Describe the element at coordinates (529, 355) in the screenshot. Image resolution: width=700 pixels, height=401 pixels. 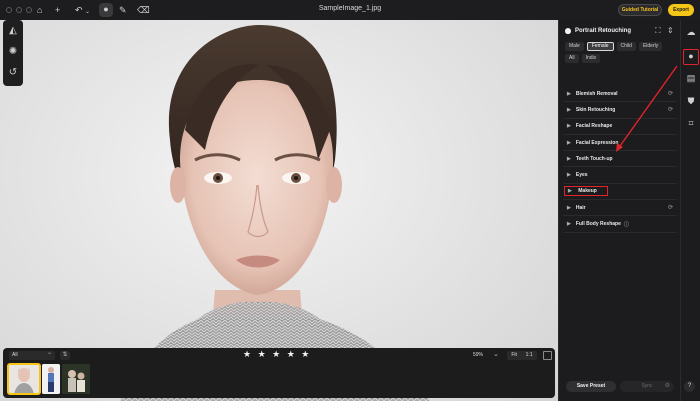
I see `one-to-one-button: 1:1` at that location.